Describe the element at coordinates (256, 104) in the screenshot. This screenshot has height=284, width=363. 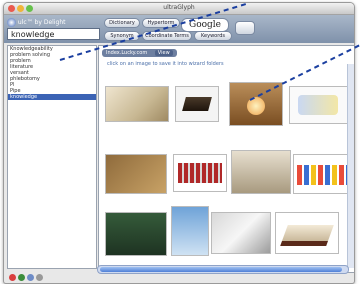
I see `lab-flask-image` at that location.